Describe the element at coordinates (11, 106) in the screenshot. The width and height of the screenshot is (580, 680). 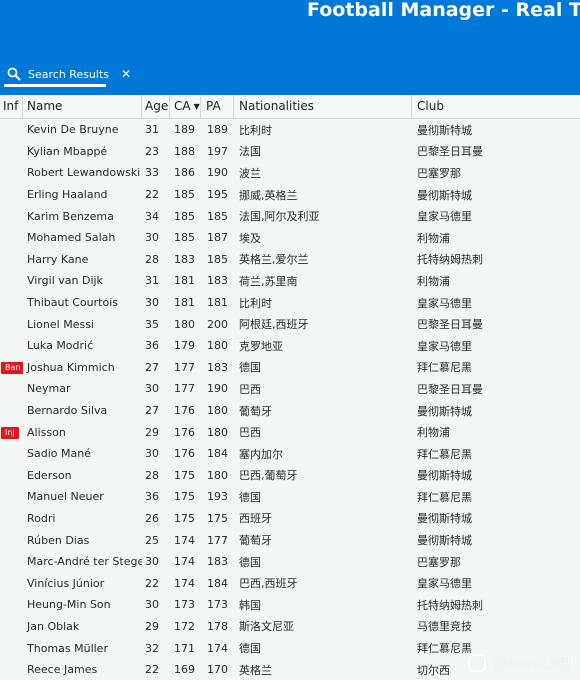
I see `column-header-inf: Inf` at that location.